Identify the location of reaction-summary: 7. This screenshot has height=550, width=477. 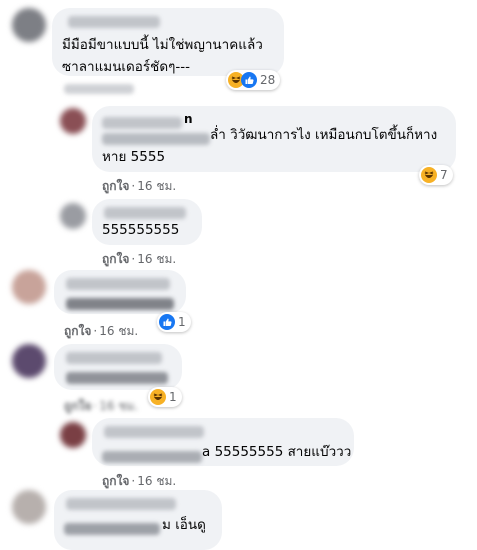
(436, 175).